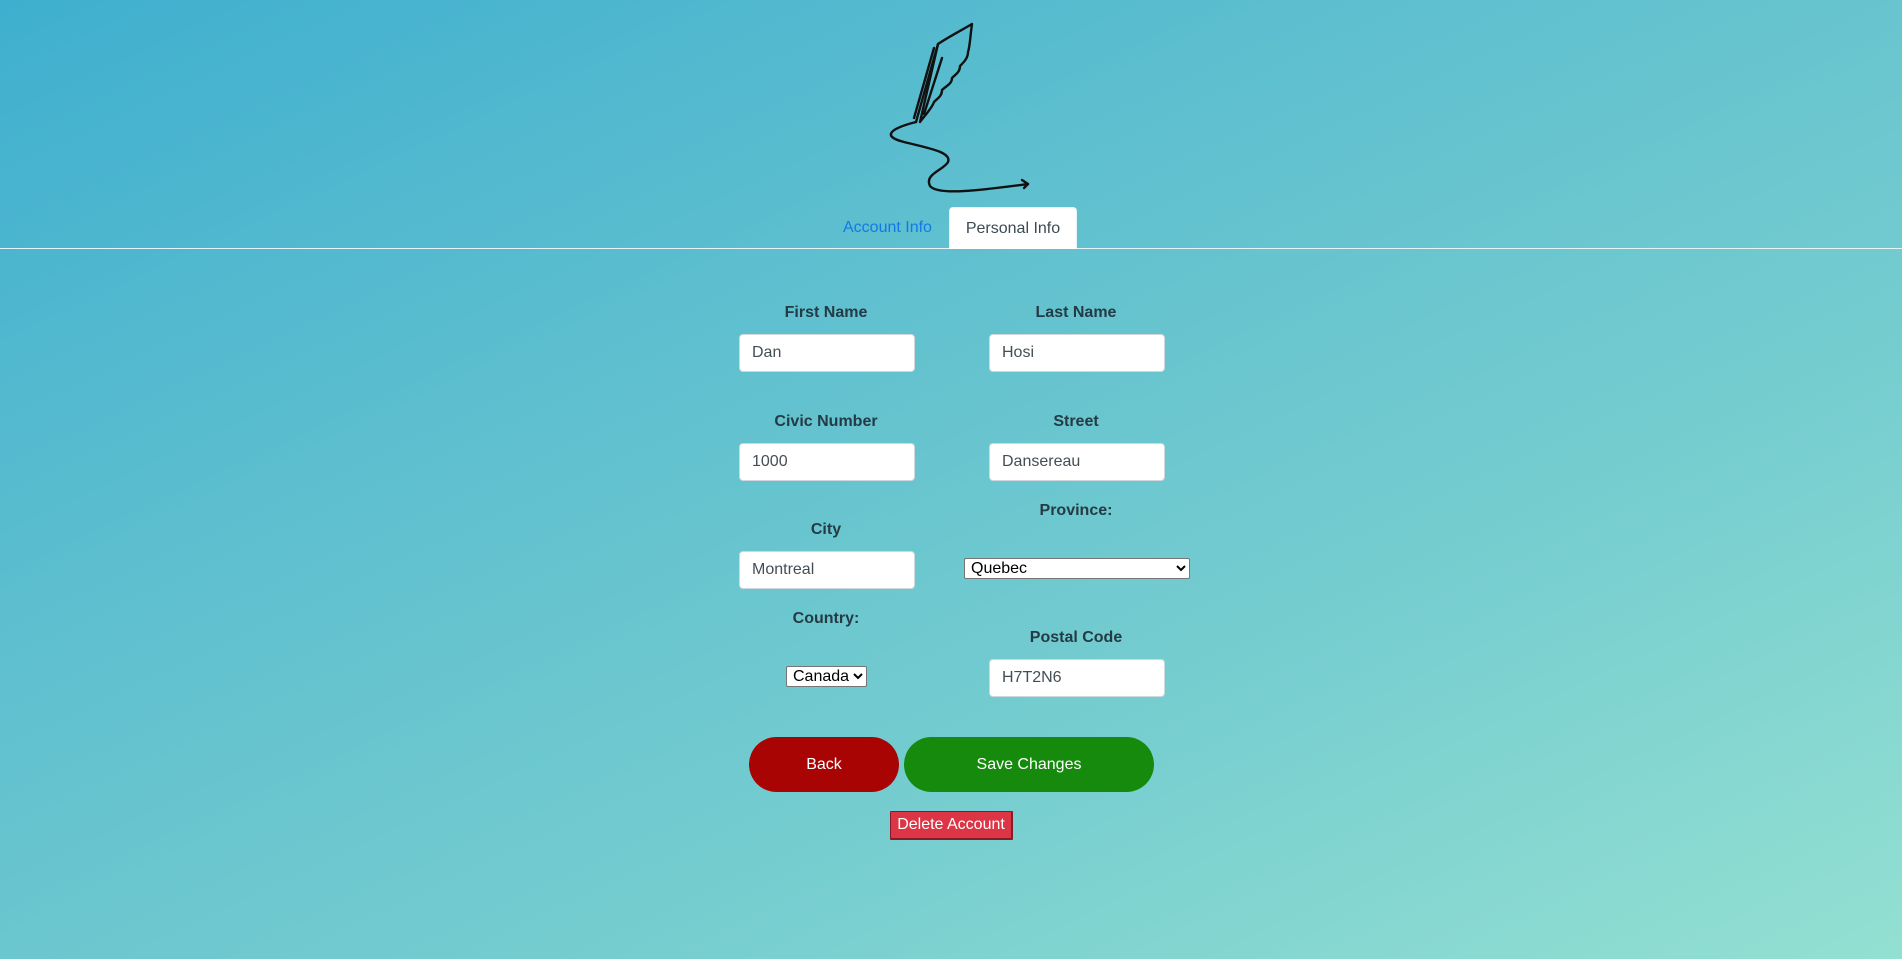 This screenshot has height=959, width=1902. Describe the element at coordinates (827, 353) in the screenshot. I see `first-name-field` at that location.